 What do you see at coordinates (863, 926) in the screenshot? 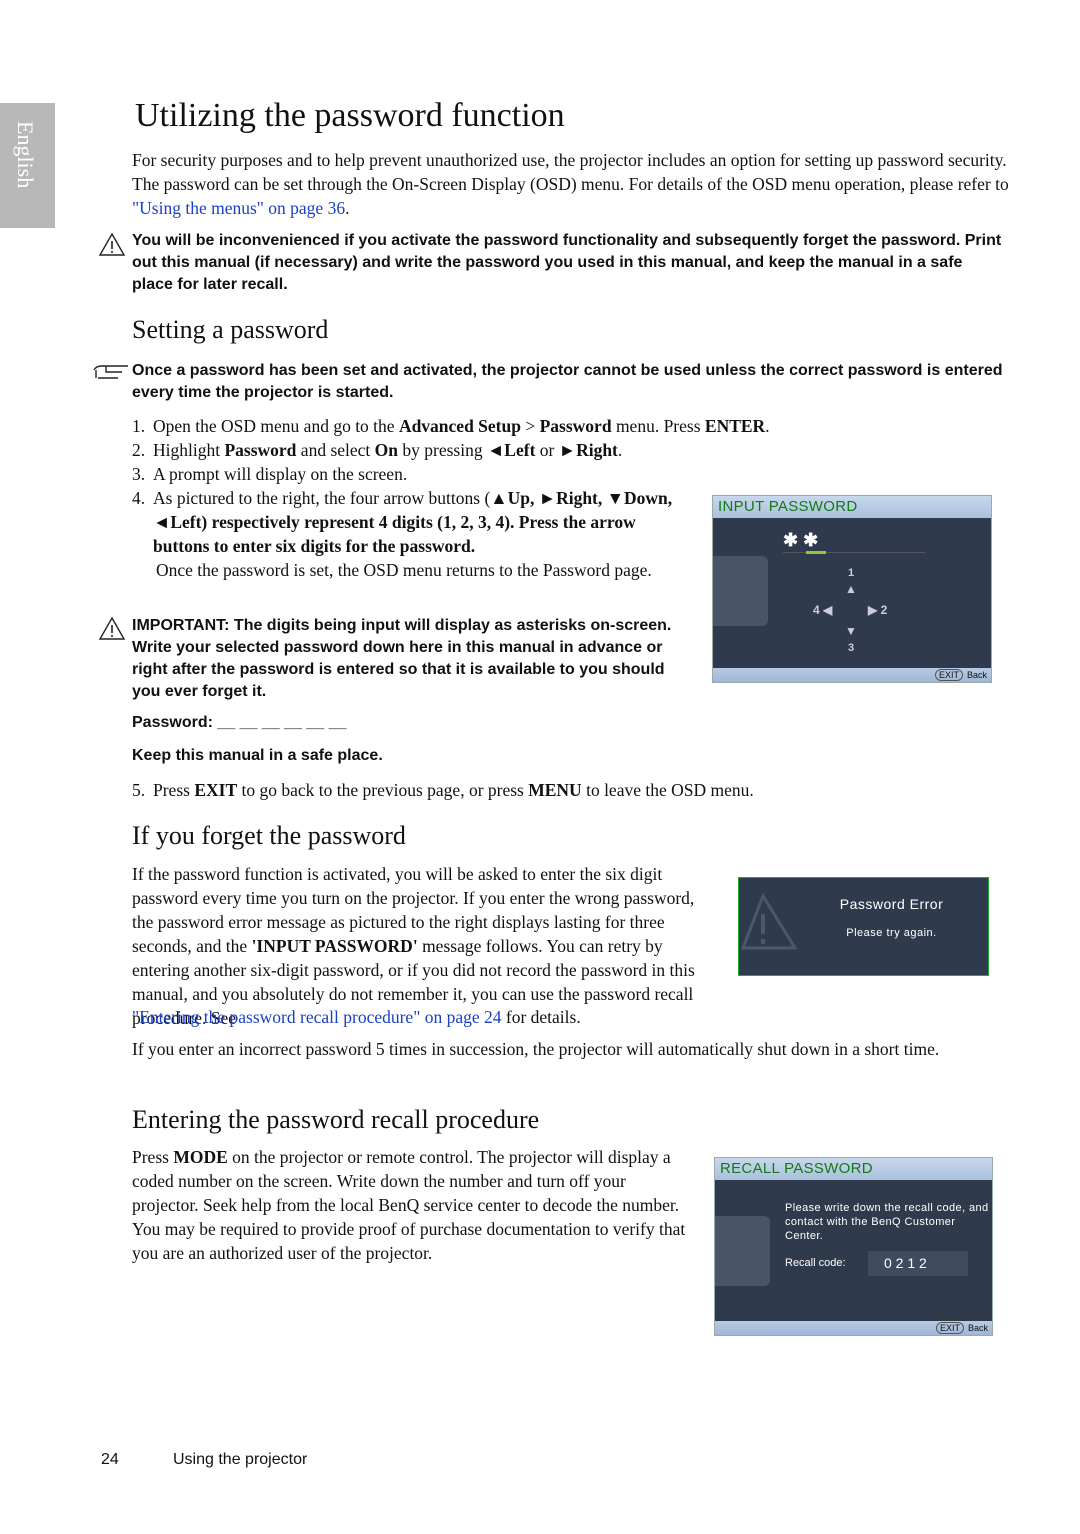
I see `osd-password-error: Password Error Please try again.` at bounding box center [863, 926].